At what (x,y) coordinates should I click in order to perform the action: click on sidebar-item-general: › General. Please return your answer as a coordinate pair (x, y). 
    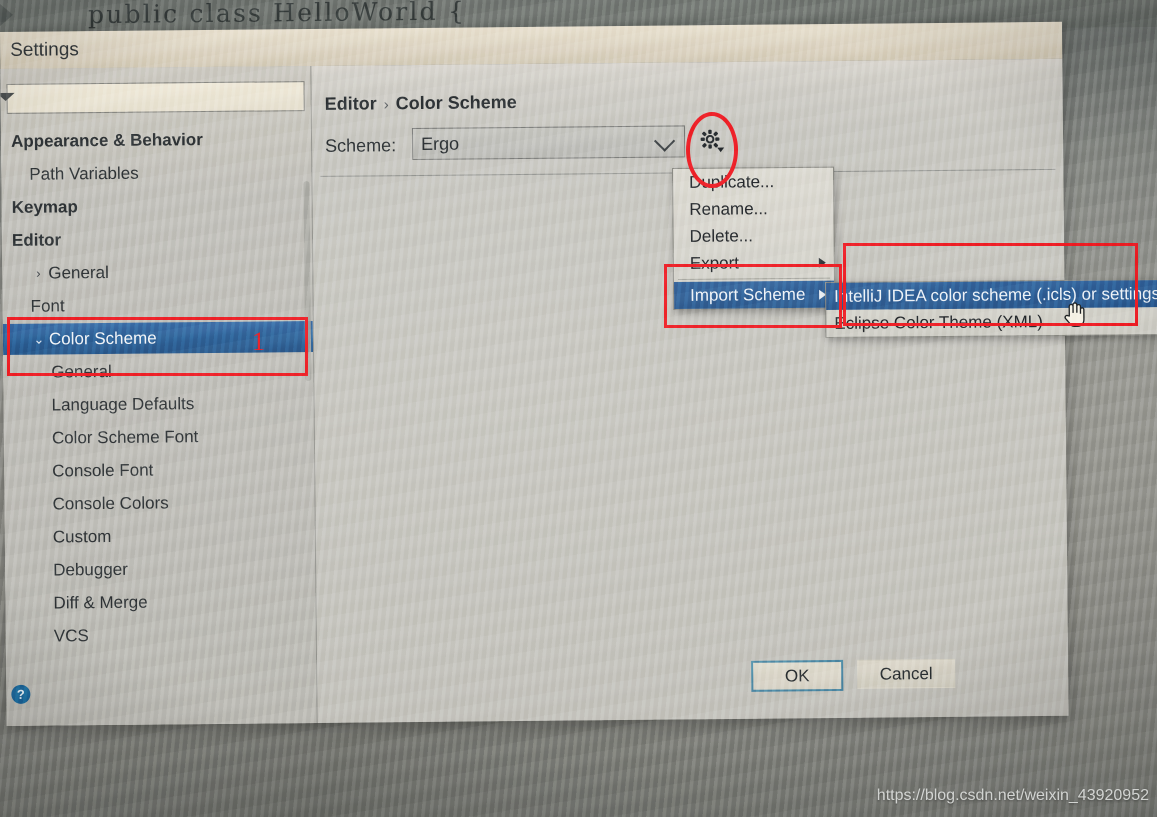
    Looking at the image, I should click on (157, 272).